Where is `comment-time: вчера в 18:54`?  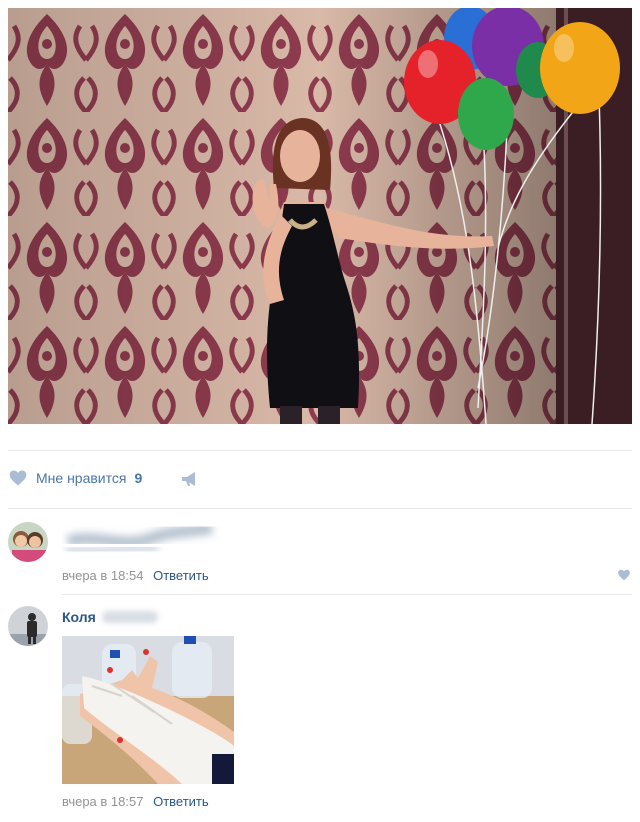
comment-time: вчера в 18:54 is located at coordinates (102, 575).